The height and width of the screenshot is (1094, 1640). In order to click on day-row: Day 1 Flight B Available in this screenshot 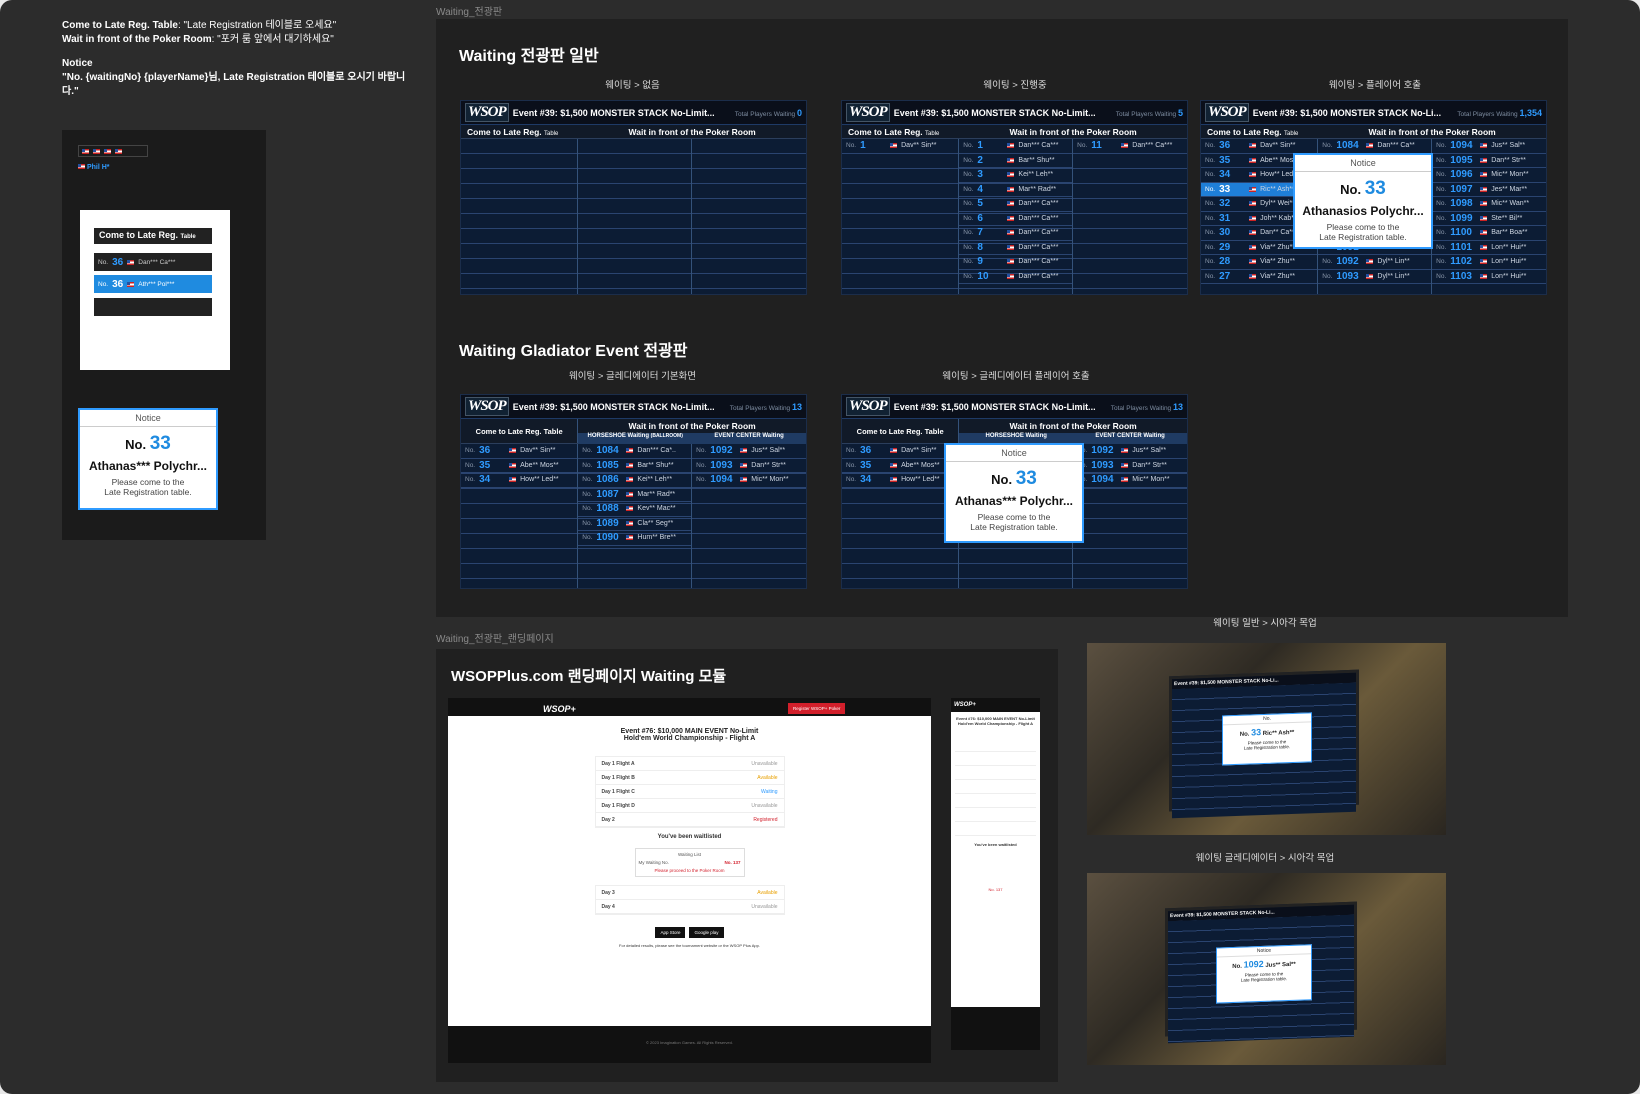, I will do `click(689, 778)`.